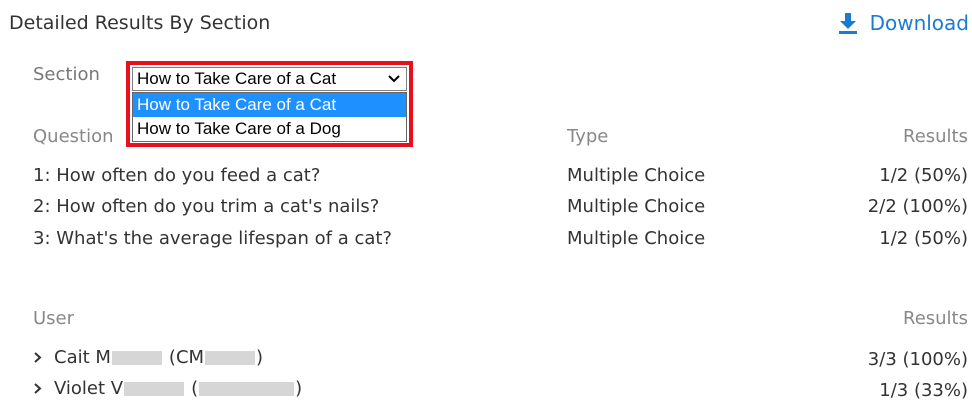  I want to click on section-label: Section, so click(66, 74).